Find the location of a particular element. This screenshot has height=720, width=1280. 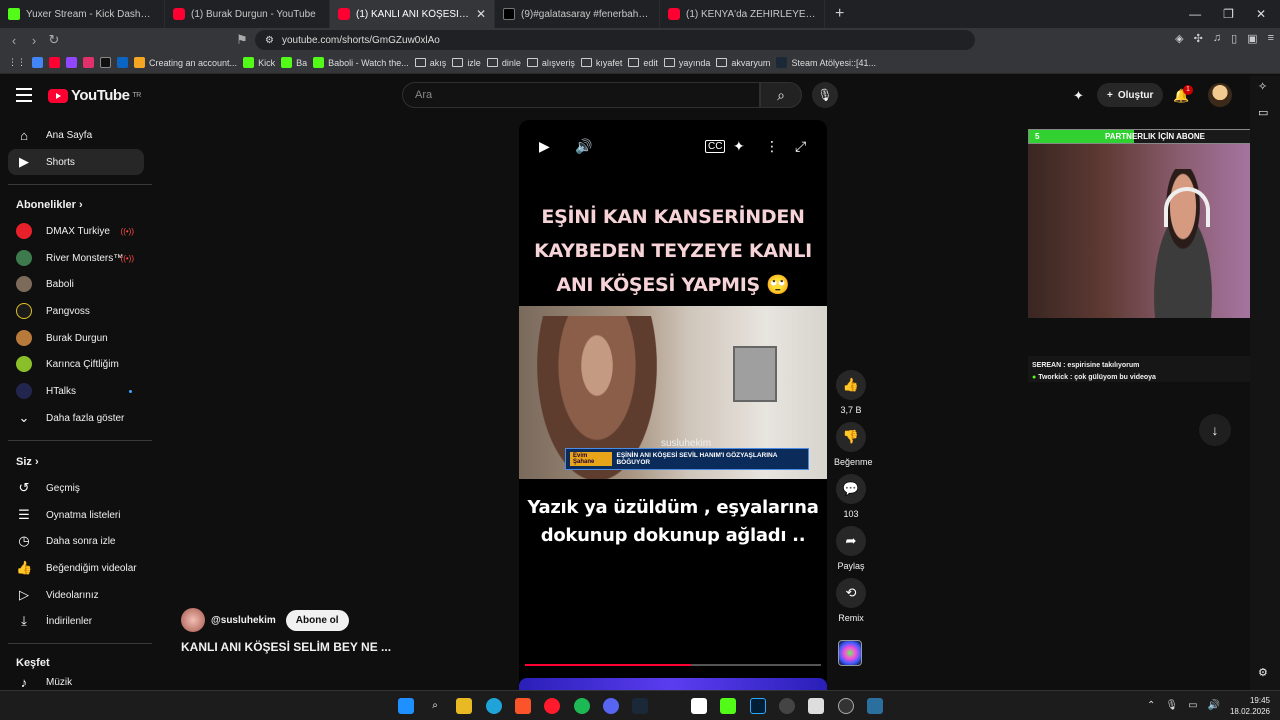

browser-tab-active: (1) KANLI ANI KÖŞESİ SELİM BEY✕ is located at coordinates (412, 14).